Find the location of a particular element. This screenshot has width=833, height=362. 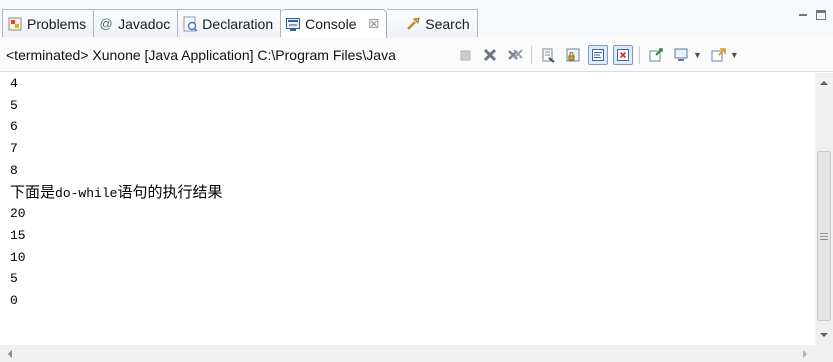

show-on-stdout-icon is located at coordinates (598, 55).